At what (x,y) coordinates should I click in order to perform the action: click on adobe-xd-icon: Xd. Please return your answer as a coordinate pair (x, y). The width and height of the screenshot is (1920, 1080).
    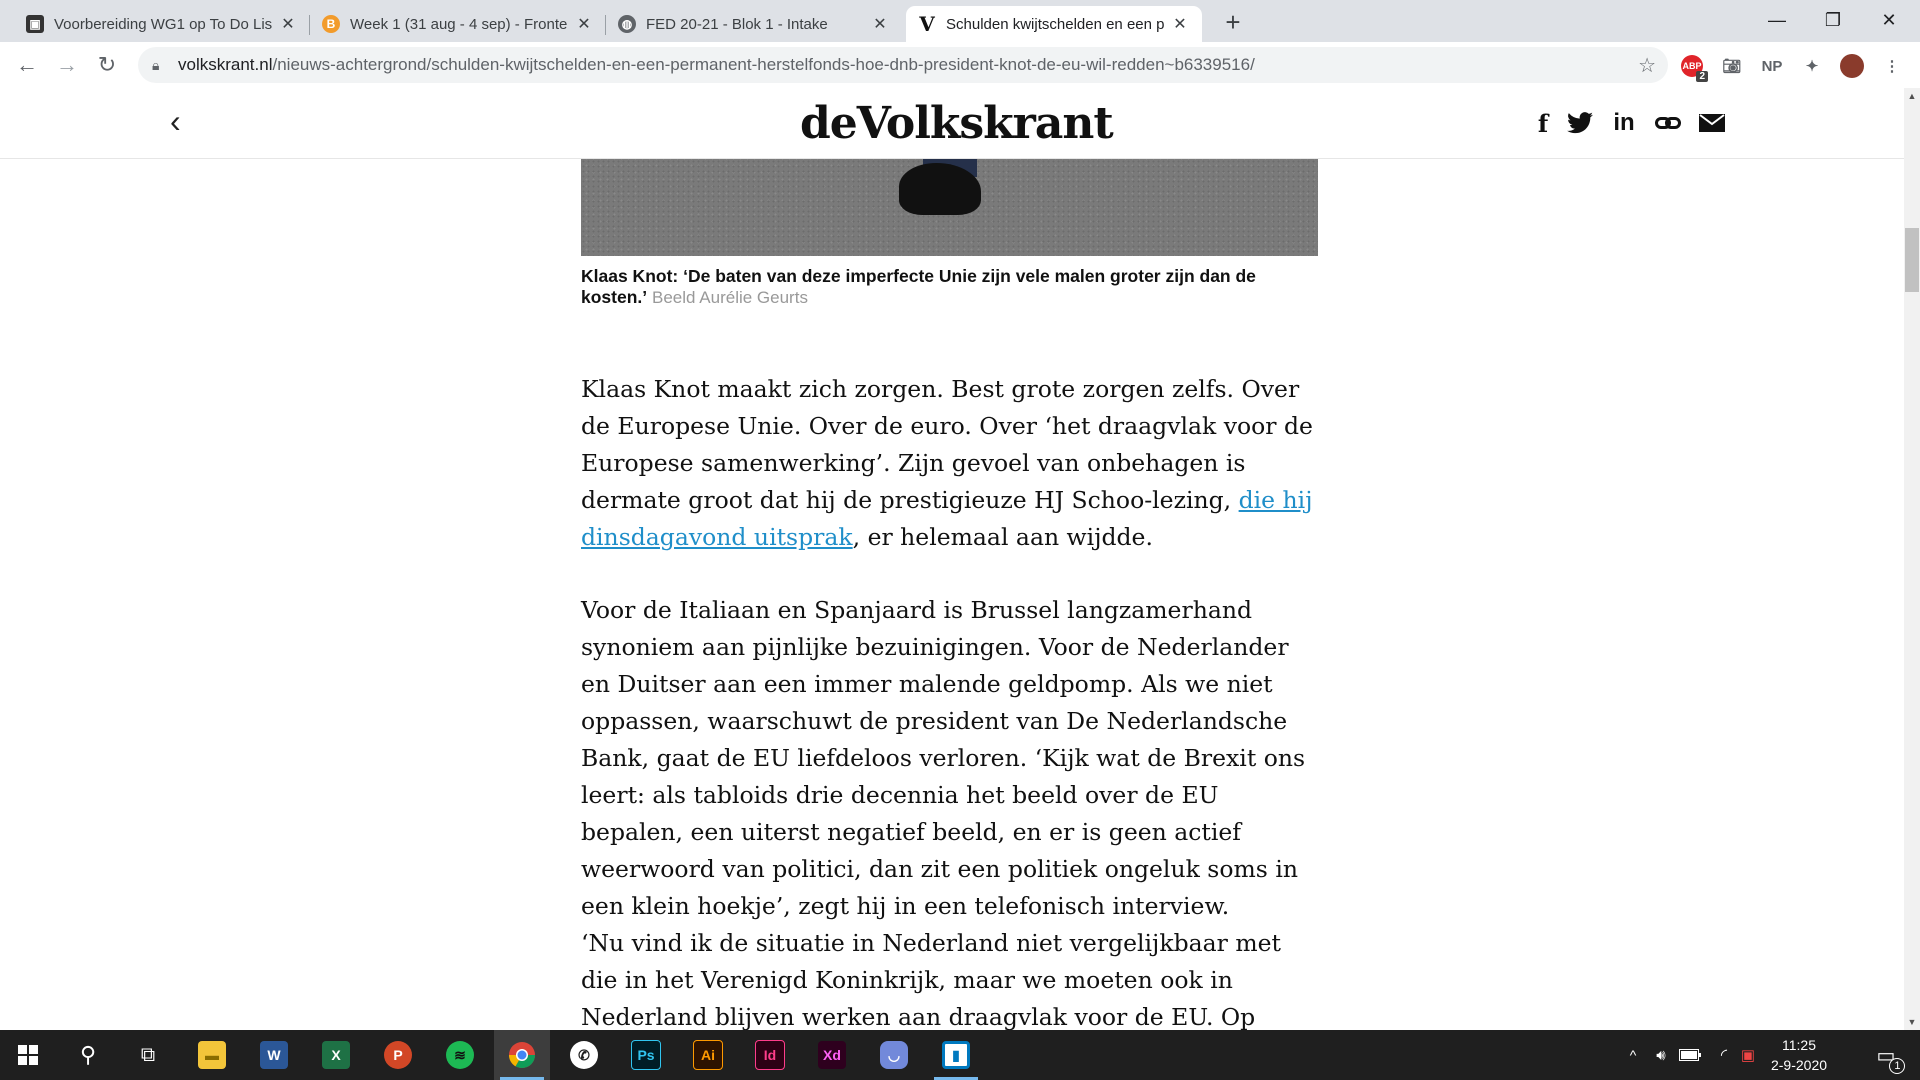
    Looking at the image, I should click on (832, 1055).